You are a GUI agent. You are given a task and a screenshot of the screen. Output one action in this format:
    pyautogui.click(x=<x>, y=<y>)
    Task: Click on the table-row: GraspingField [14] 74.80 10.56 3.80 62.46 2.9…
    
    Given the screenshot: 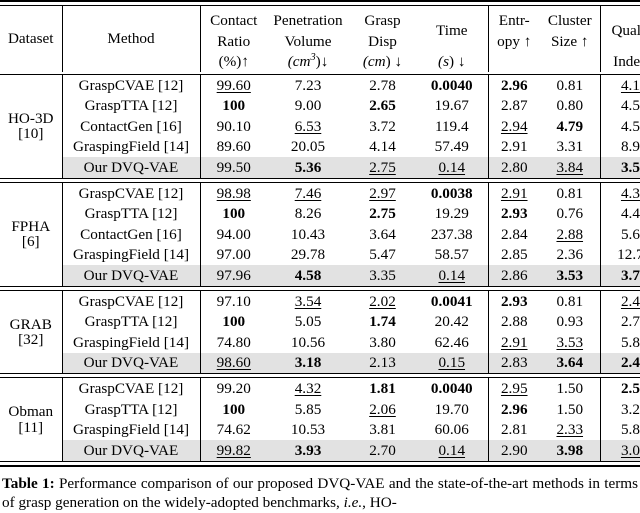 What is the action you would take?
    pyautogui.click(x=320, y=342)
    